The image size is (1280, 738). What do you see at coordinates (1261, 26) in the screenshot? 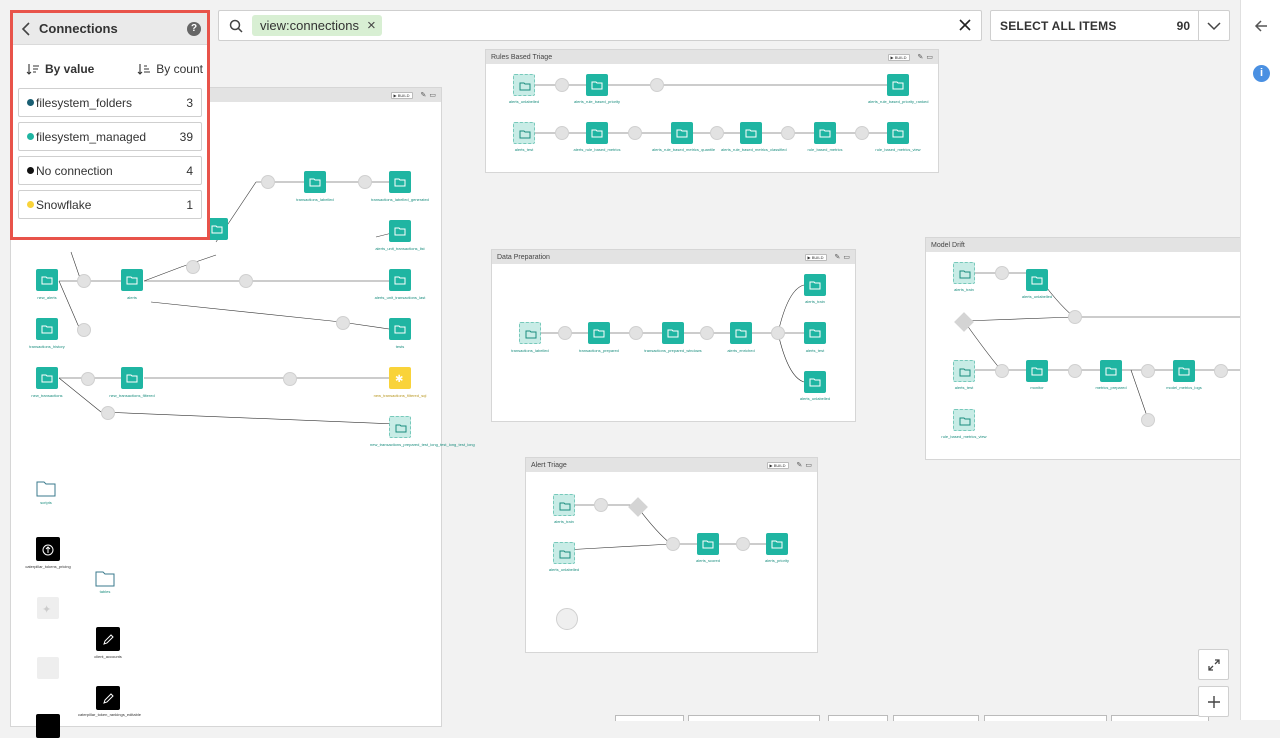
I see `arrow-left-icon` at bounding box center [1261, 26].